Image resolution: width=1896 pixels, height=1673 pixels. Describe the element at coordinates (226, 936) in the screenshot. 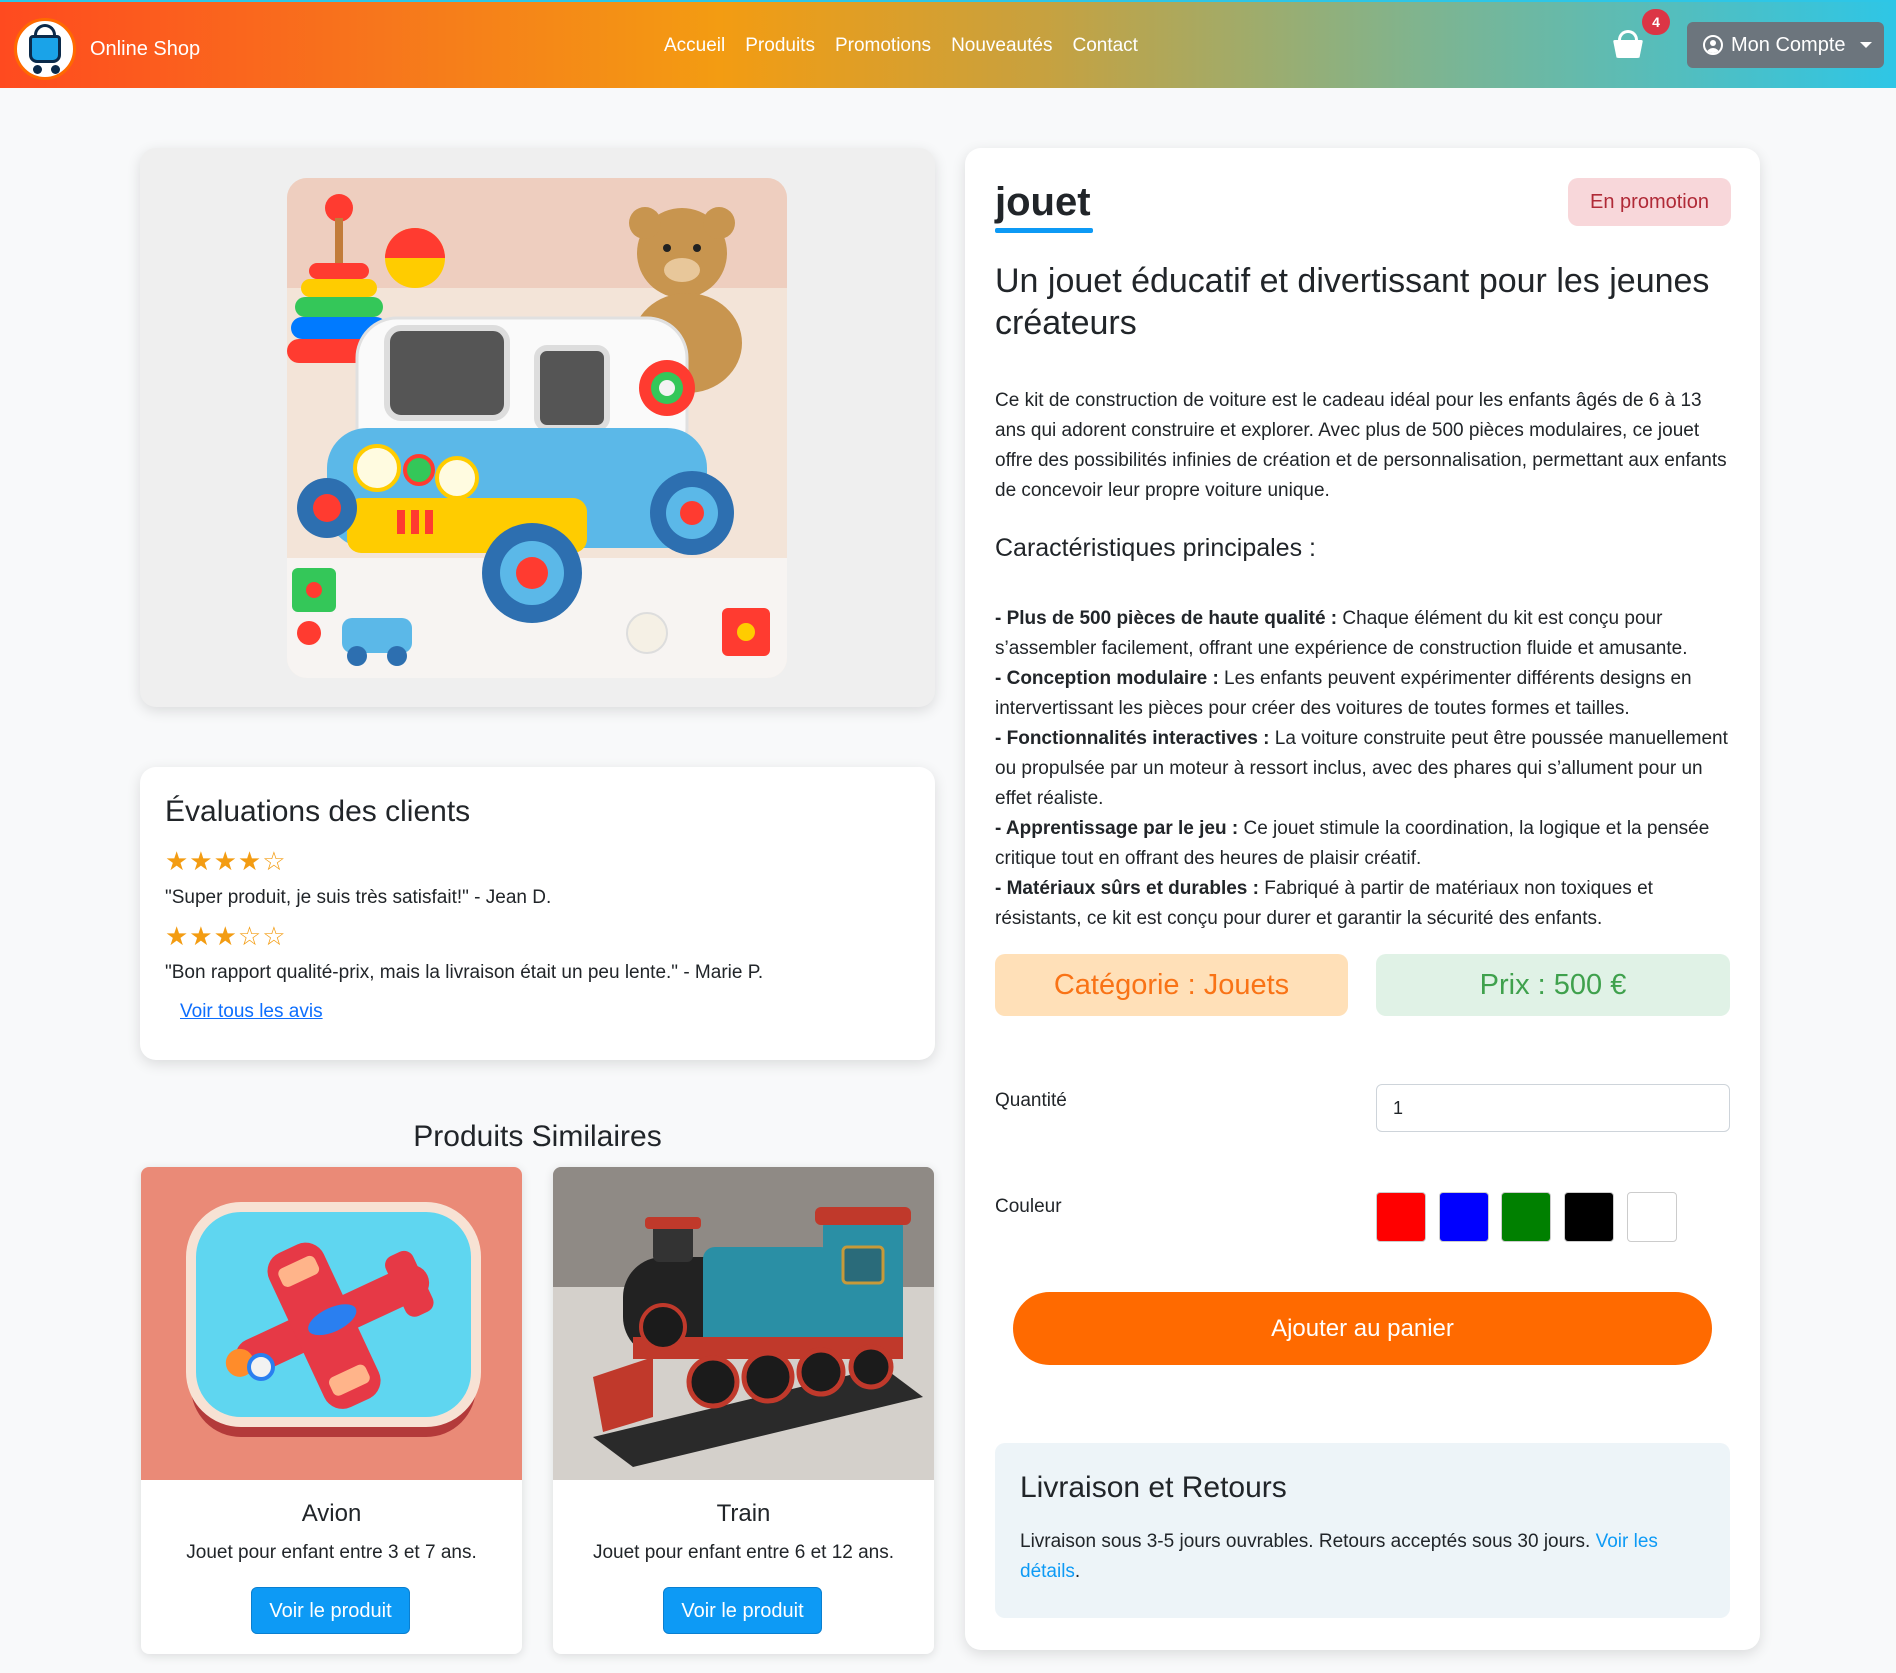

I see `review-stars-2: ★★★☆☆` at that location.